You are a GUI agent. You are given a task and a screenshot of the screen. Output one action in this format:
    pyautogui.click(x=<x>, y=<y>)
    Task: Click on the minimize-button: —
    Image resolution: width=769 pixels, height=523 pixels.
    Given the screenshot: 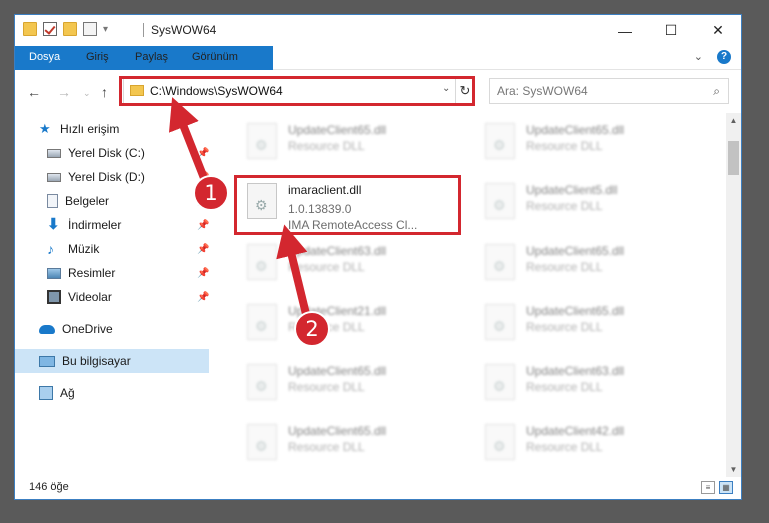 What is the action you would take?
    pyautogui.click(x=625, y=30)
    